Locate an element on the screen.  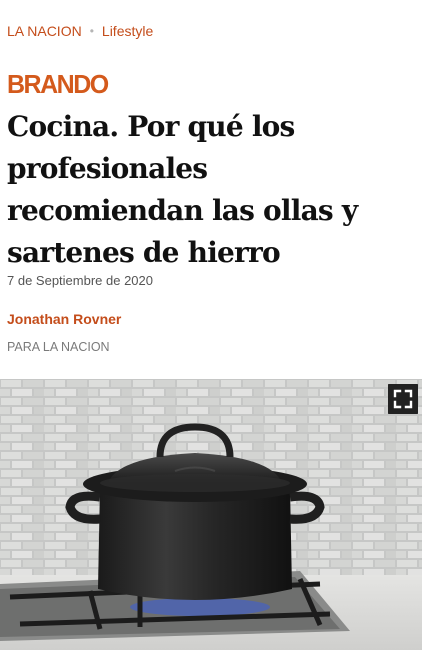
breadcrumb: LA NACION • Lifestyle is located at coordinates (80, 31).